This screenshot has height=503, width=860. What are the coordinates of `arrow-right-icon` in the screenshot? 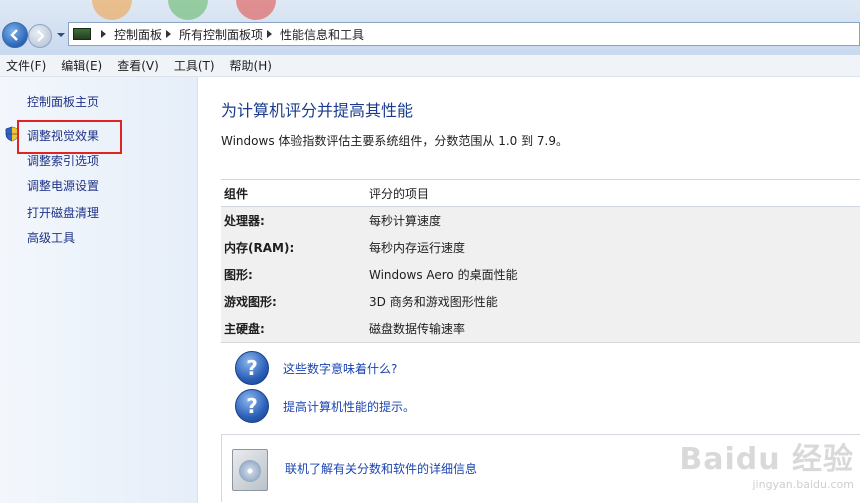 It's located at (41, 36).